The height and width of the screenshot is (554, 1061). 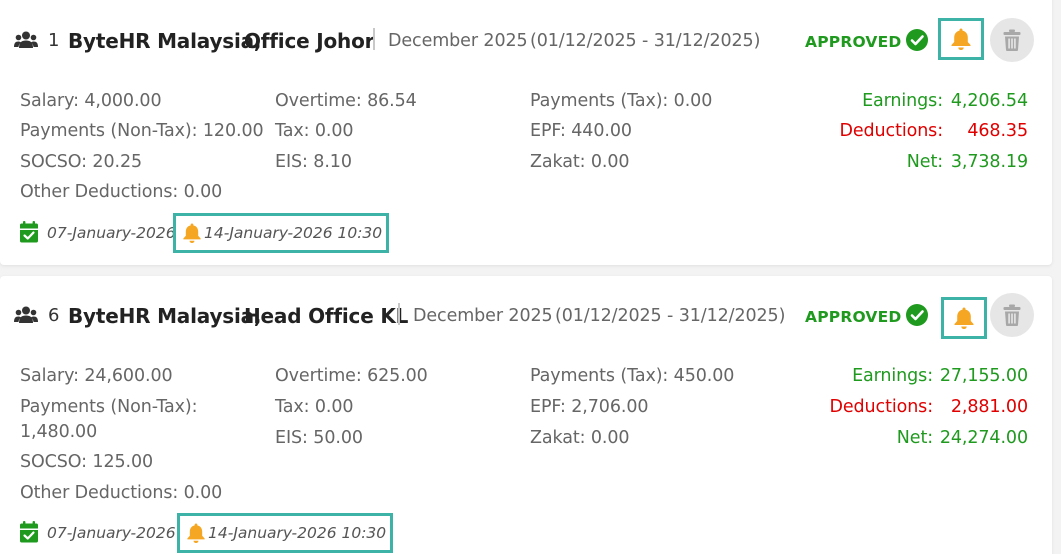 What do you see at coordinates (81, 162) in the screenshot?
I see `socso-field: SOCSO: 20.25` at bounding box center [81, 162].